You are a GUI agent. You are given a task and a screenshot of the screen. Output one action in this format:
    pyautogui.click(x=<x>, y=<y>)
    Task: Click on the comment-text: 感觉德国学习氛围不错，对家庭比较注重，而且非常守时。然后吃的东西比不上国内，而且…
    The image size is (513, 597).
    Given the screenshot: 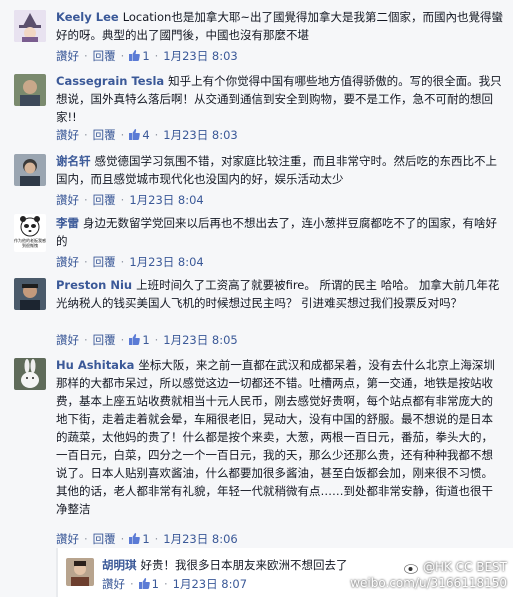 What is the action you would take?
    pyautogui.click(x=276, y=170)
    